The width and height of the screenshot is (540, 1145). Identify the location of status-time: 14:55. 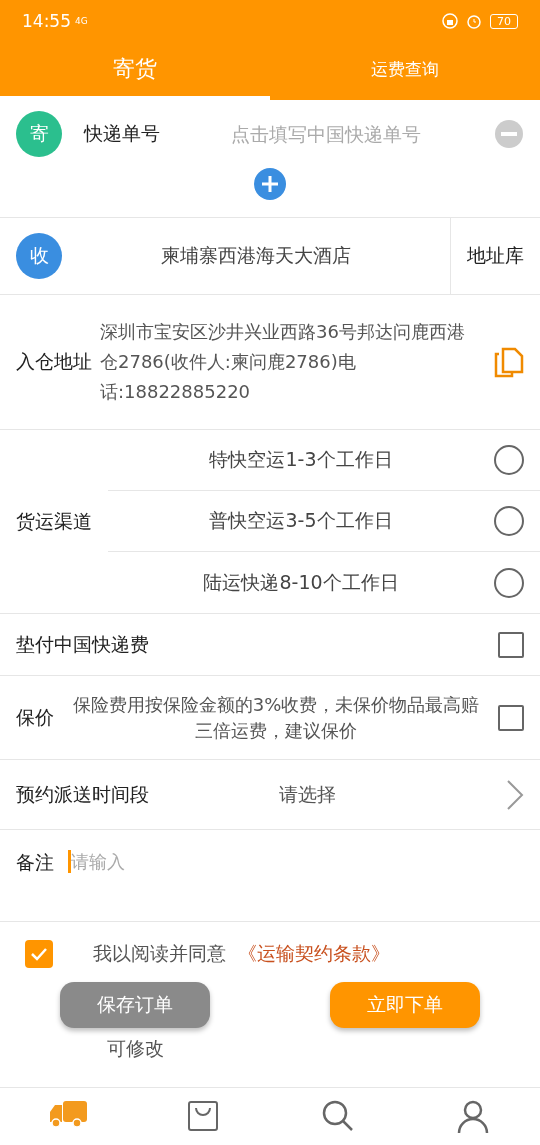
(46, 21).